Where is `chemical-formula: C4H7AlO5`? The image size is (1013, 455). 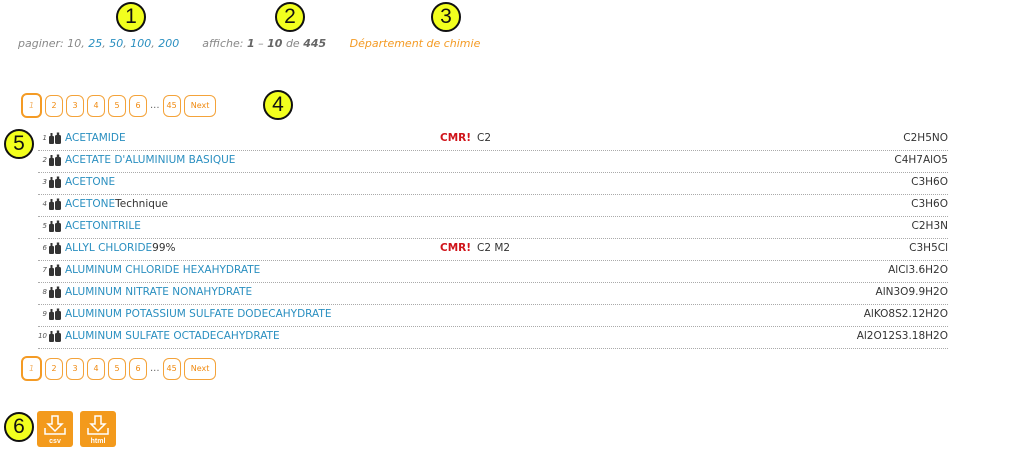
chemical-formula: C4H7AlO5 is located at coordinates (921, 160).